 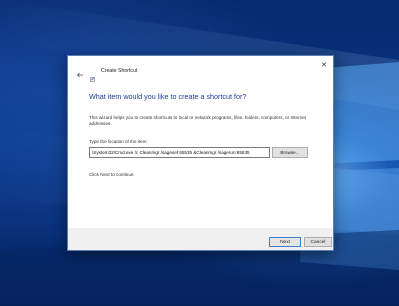 What do you see at coordinates (119, 71) in the screenshot?
I see `dialog-title: Create Shortcut` at bounding box center [119, 71].